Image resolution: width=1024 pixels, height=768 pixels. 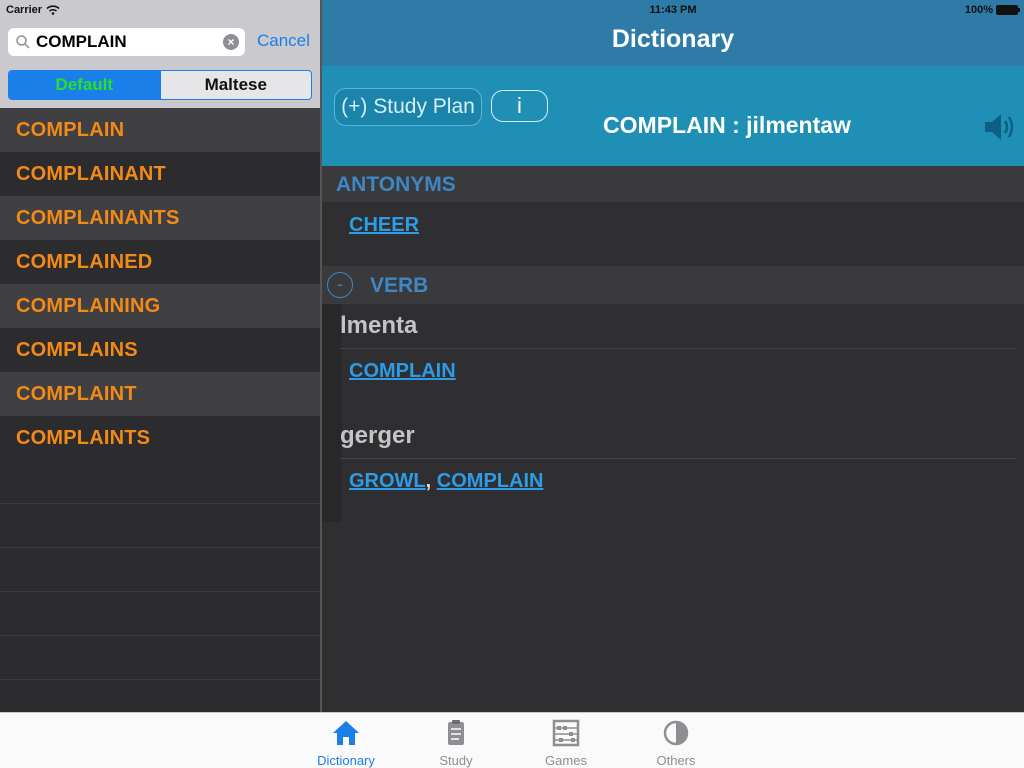 What do you see at coordinates (377, 435) in the screenshot?
I see `sense-word: gerger` at bounding box center [377, 435].